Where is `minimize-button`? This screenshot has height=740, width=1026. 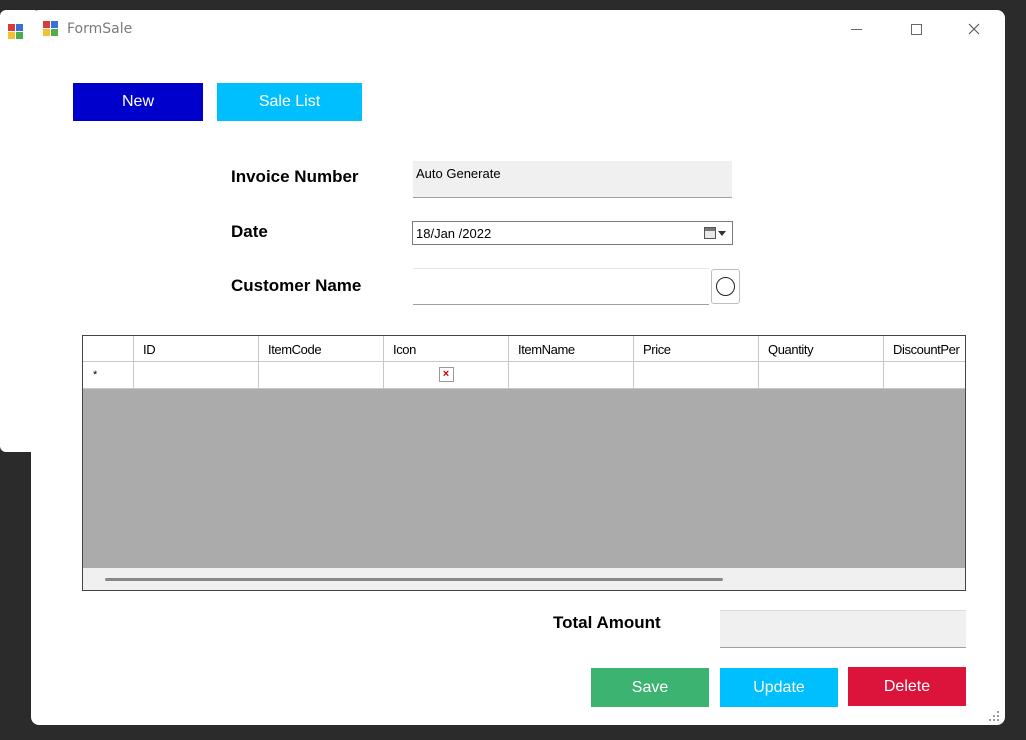
minimize-button is located at coordinates (856, 29).